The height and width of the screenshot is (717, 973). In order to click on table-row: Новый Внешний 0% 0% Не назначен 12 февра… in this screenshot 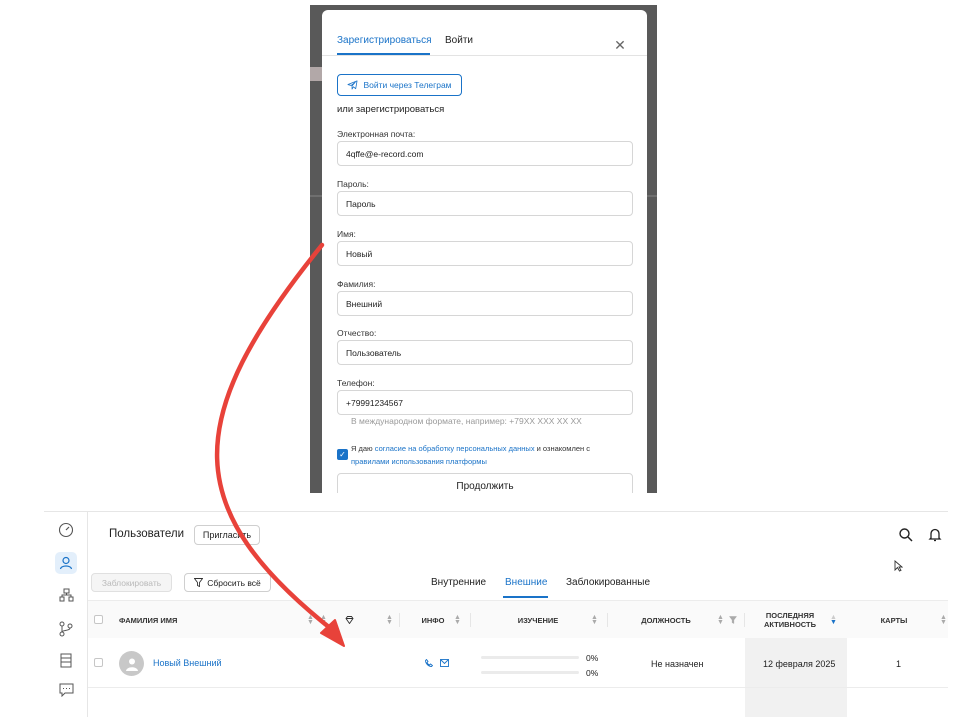, I will do `click(518, 663)`.